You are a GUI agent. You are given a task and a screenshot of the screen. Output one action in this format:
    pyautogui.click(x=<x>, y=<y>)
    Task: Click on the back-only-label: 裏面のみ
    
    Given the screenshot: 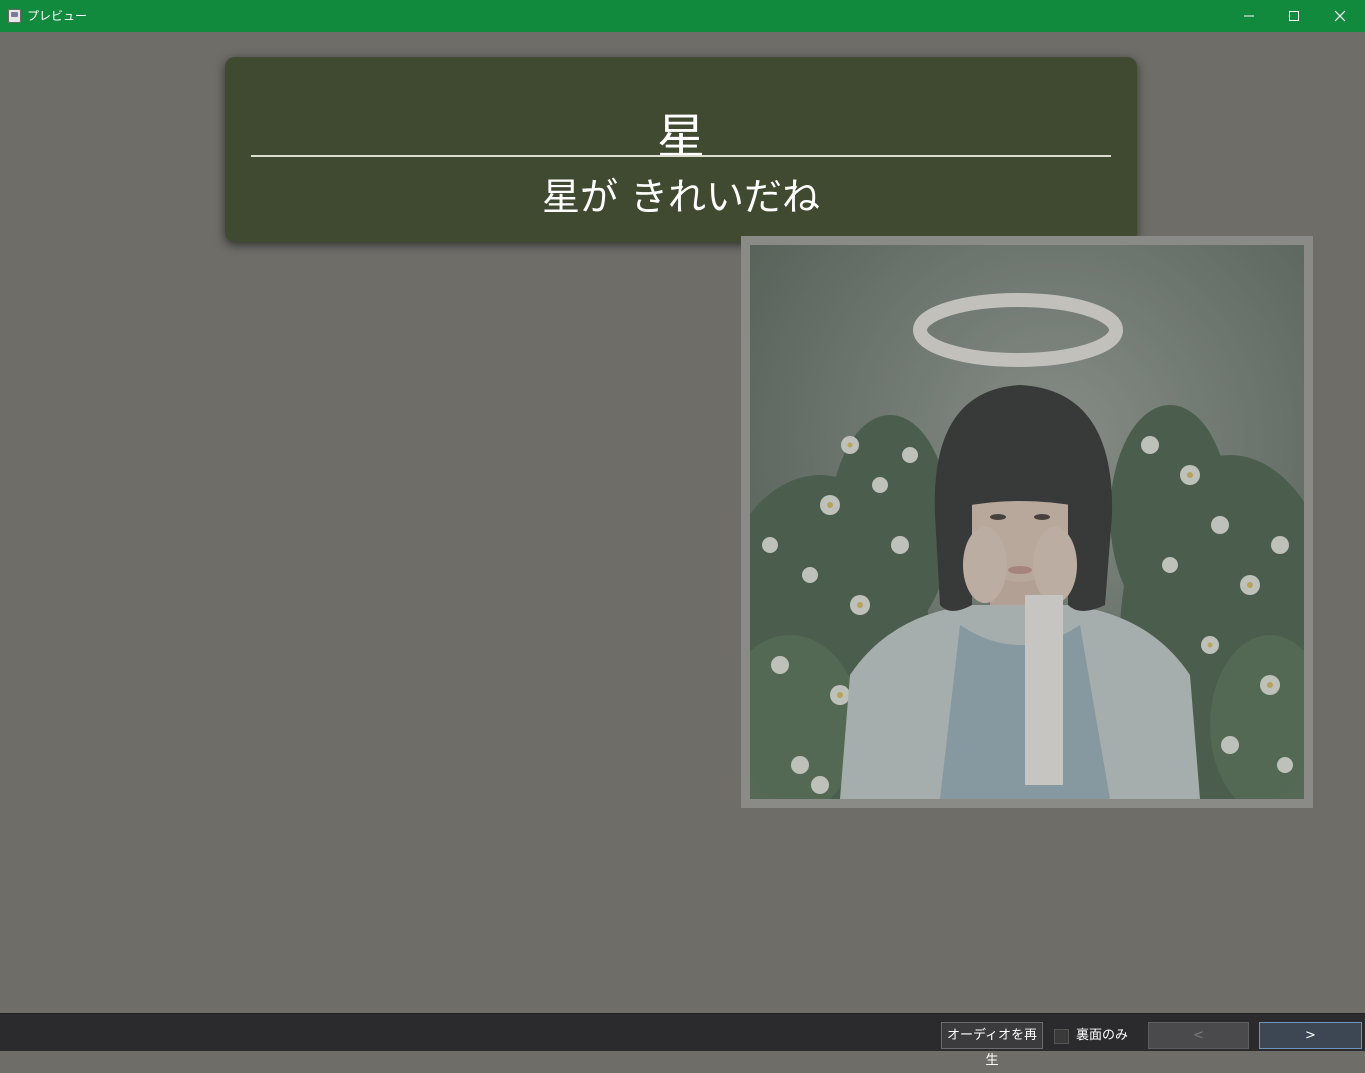 What is the action you would take?
    pyautogui.click(x=1102, y=1035)
    